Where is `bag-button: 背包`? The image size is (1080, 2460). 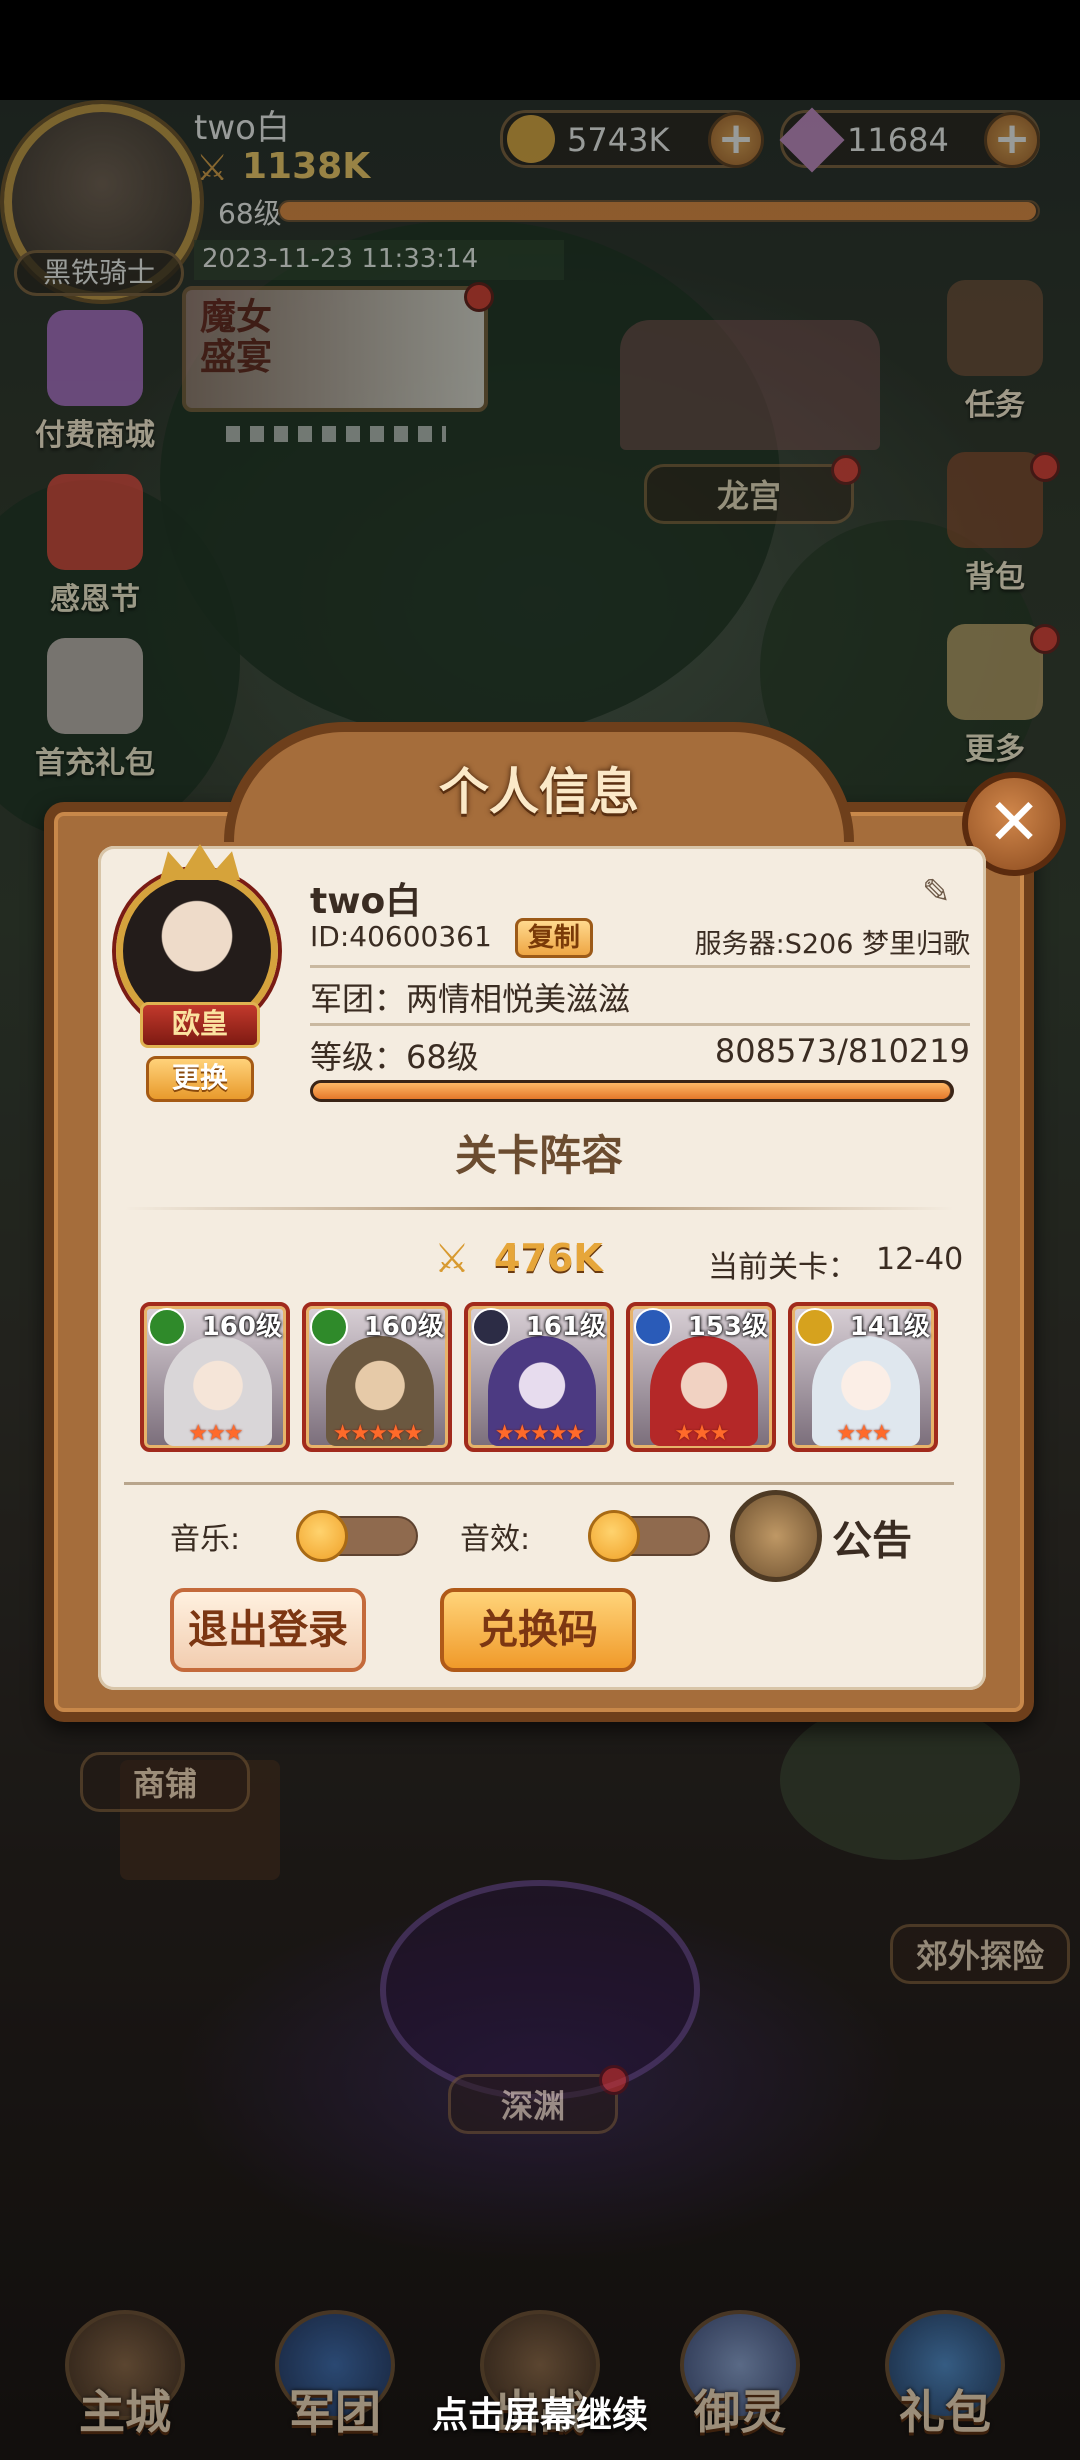 bag-button: 背包 is located at coordinates (995, 524).